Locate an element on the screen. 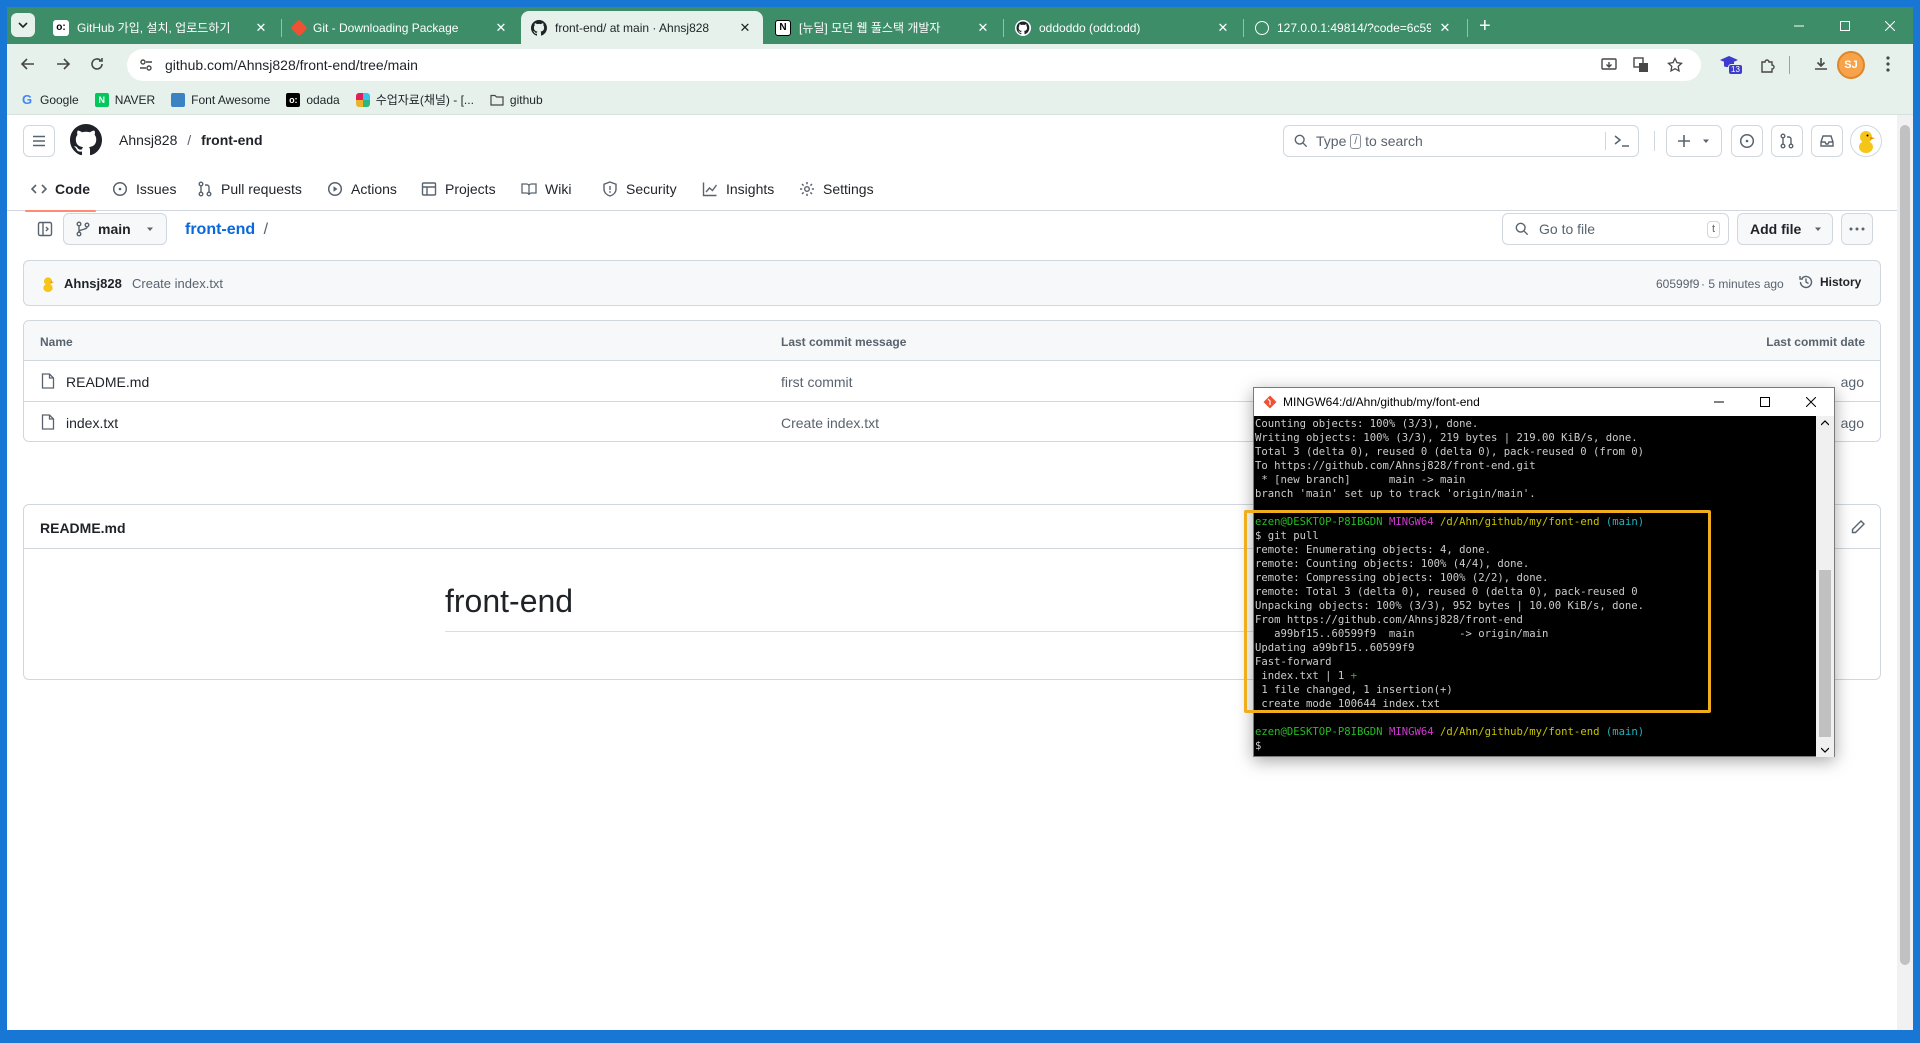 The height and width of the screenshot is (1043, 1920). global-search-input: Type / to search is located at coordinates (1461, 141).